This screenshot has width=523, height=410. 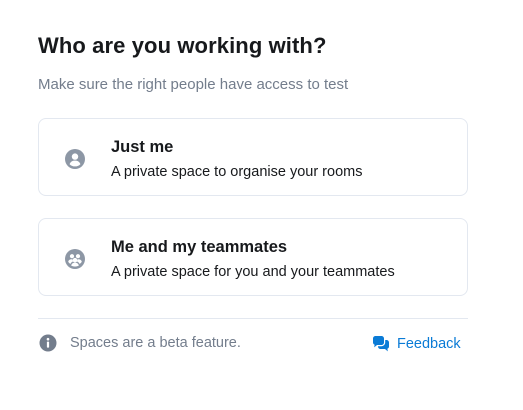 I want to click on dialog-title: Who are you working with?, so click(x=182, y=45).